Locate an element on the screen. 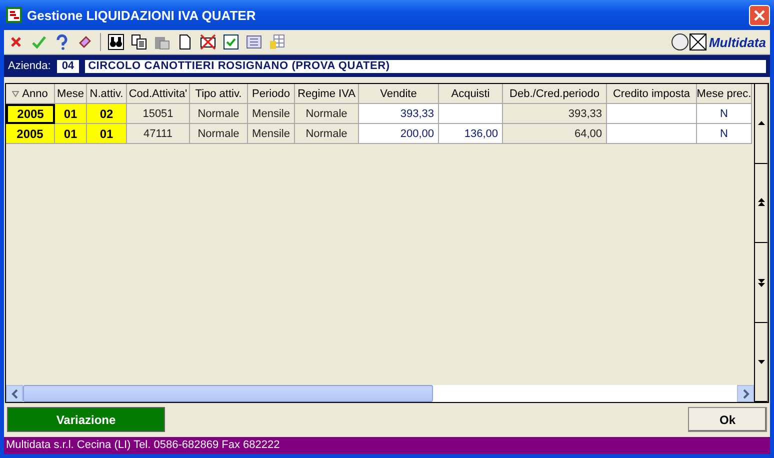 The width and height of the screenshot is (774, 458). scroll-down-button is located at coordinates (761, 362).